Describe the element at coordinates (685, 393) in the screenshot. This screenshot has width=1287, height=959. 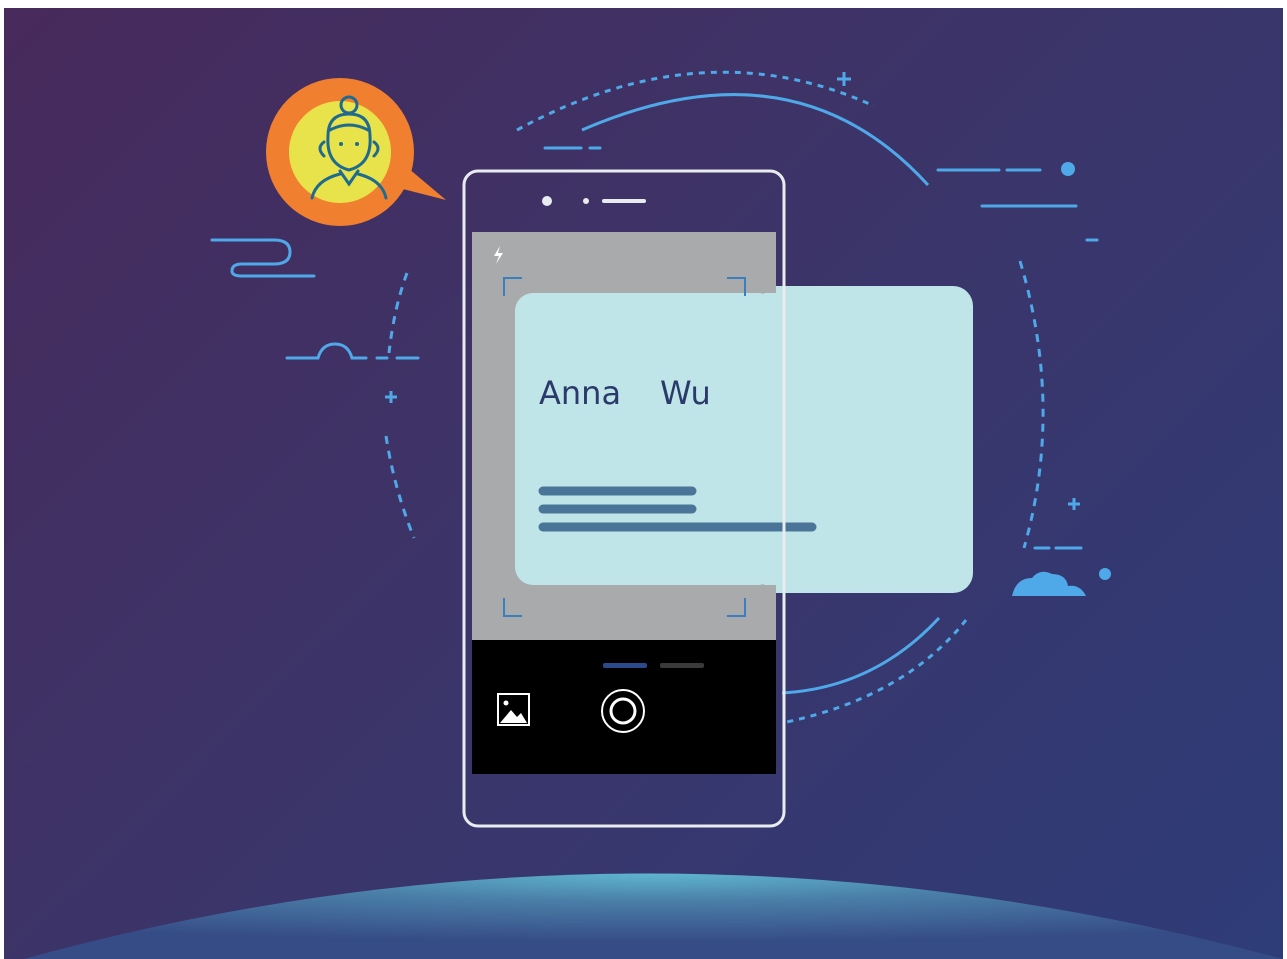
I see `card-last-name: Wu` at that location.